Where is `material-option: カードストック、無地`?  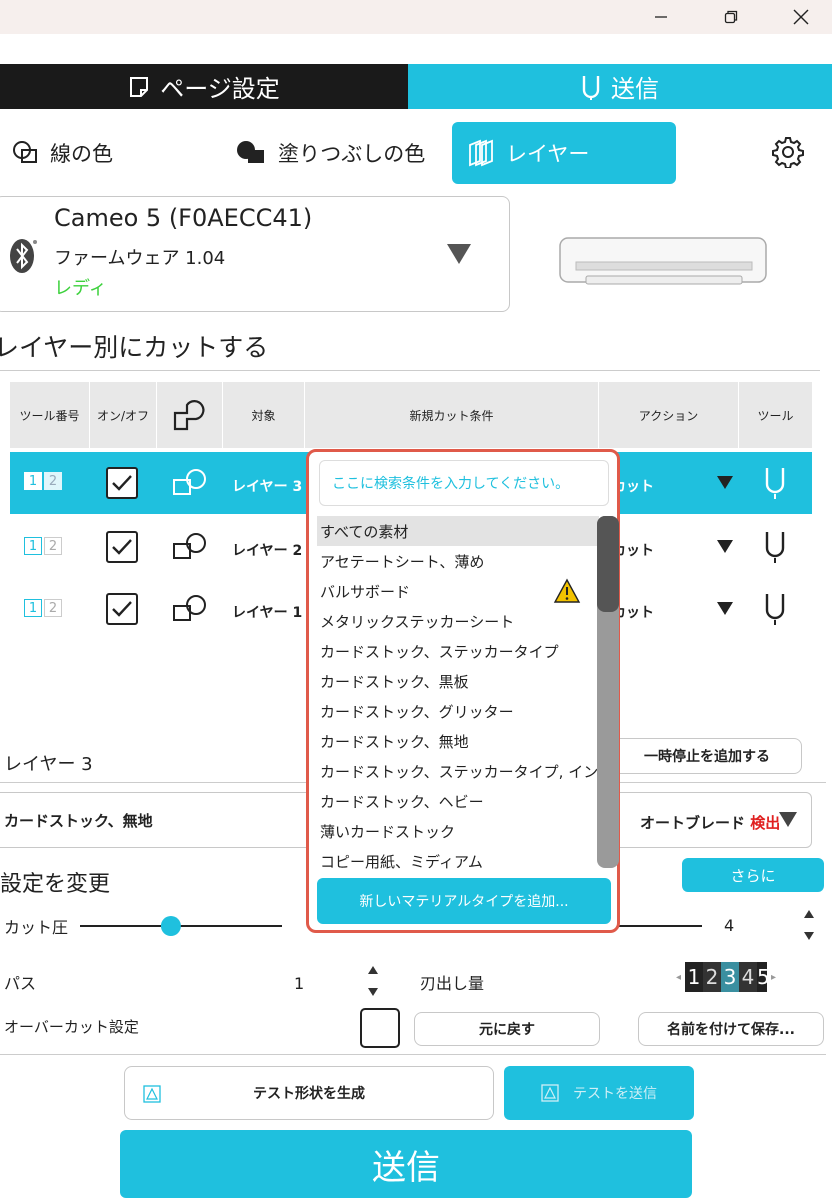 material-option: カードストック、無地 is located at coordinates (458, 741).